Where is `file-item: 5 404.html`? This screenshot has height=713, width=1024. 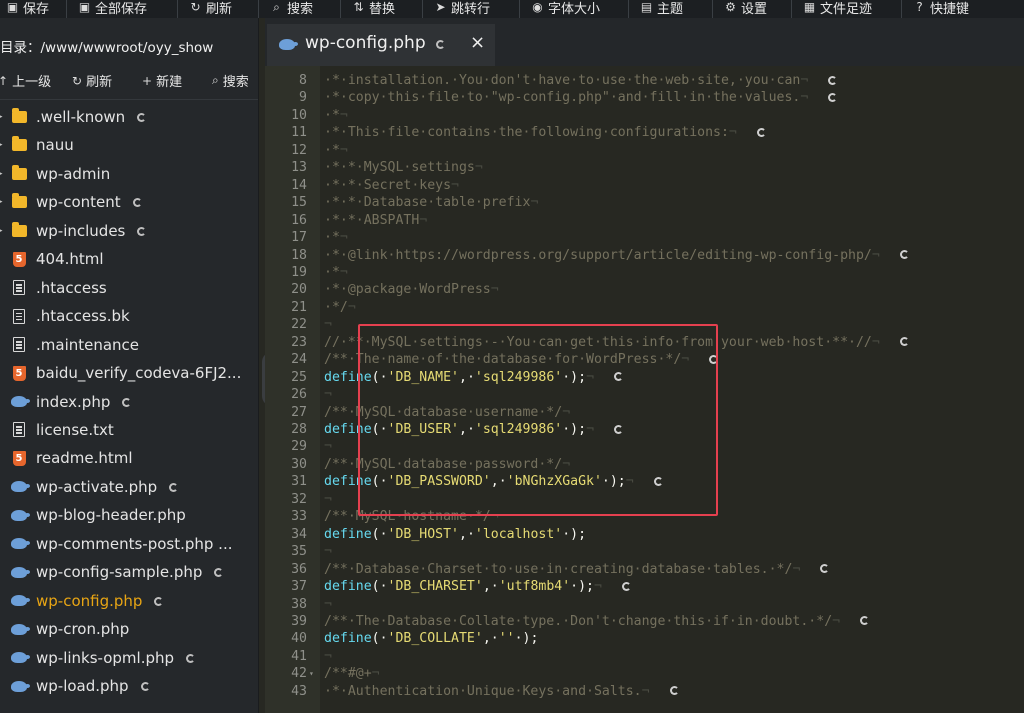
file-item: 5 404.html is located at coordinates (129, 259).